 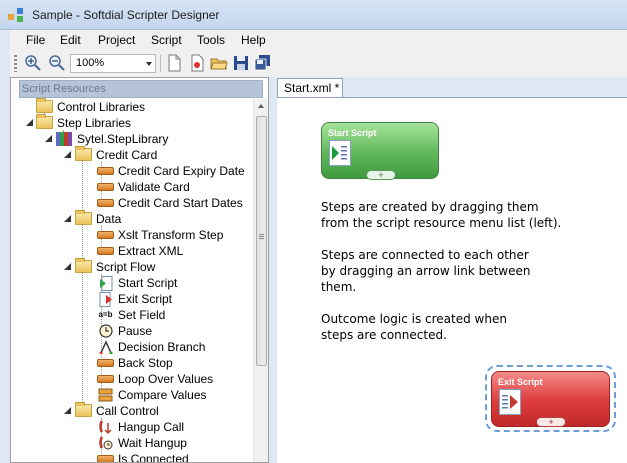 I want to click on exit-script-icon, so click(x=510, y=402).